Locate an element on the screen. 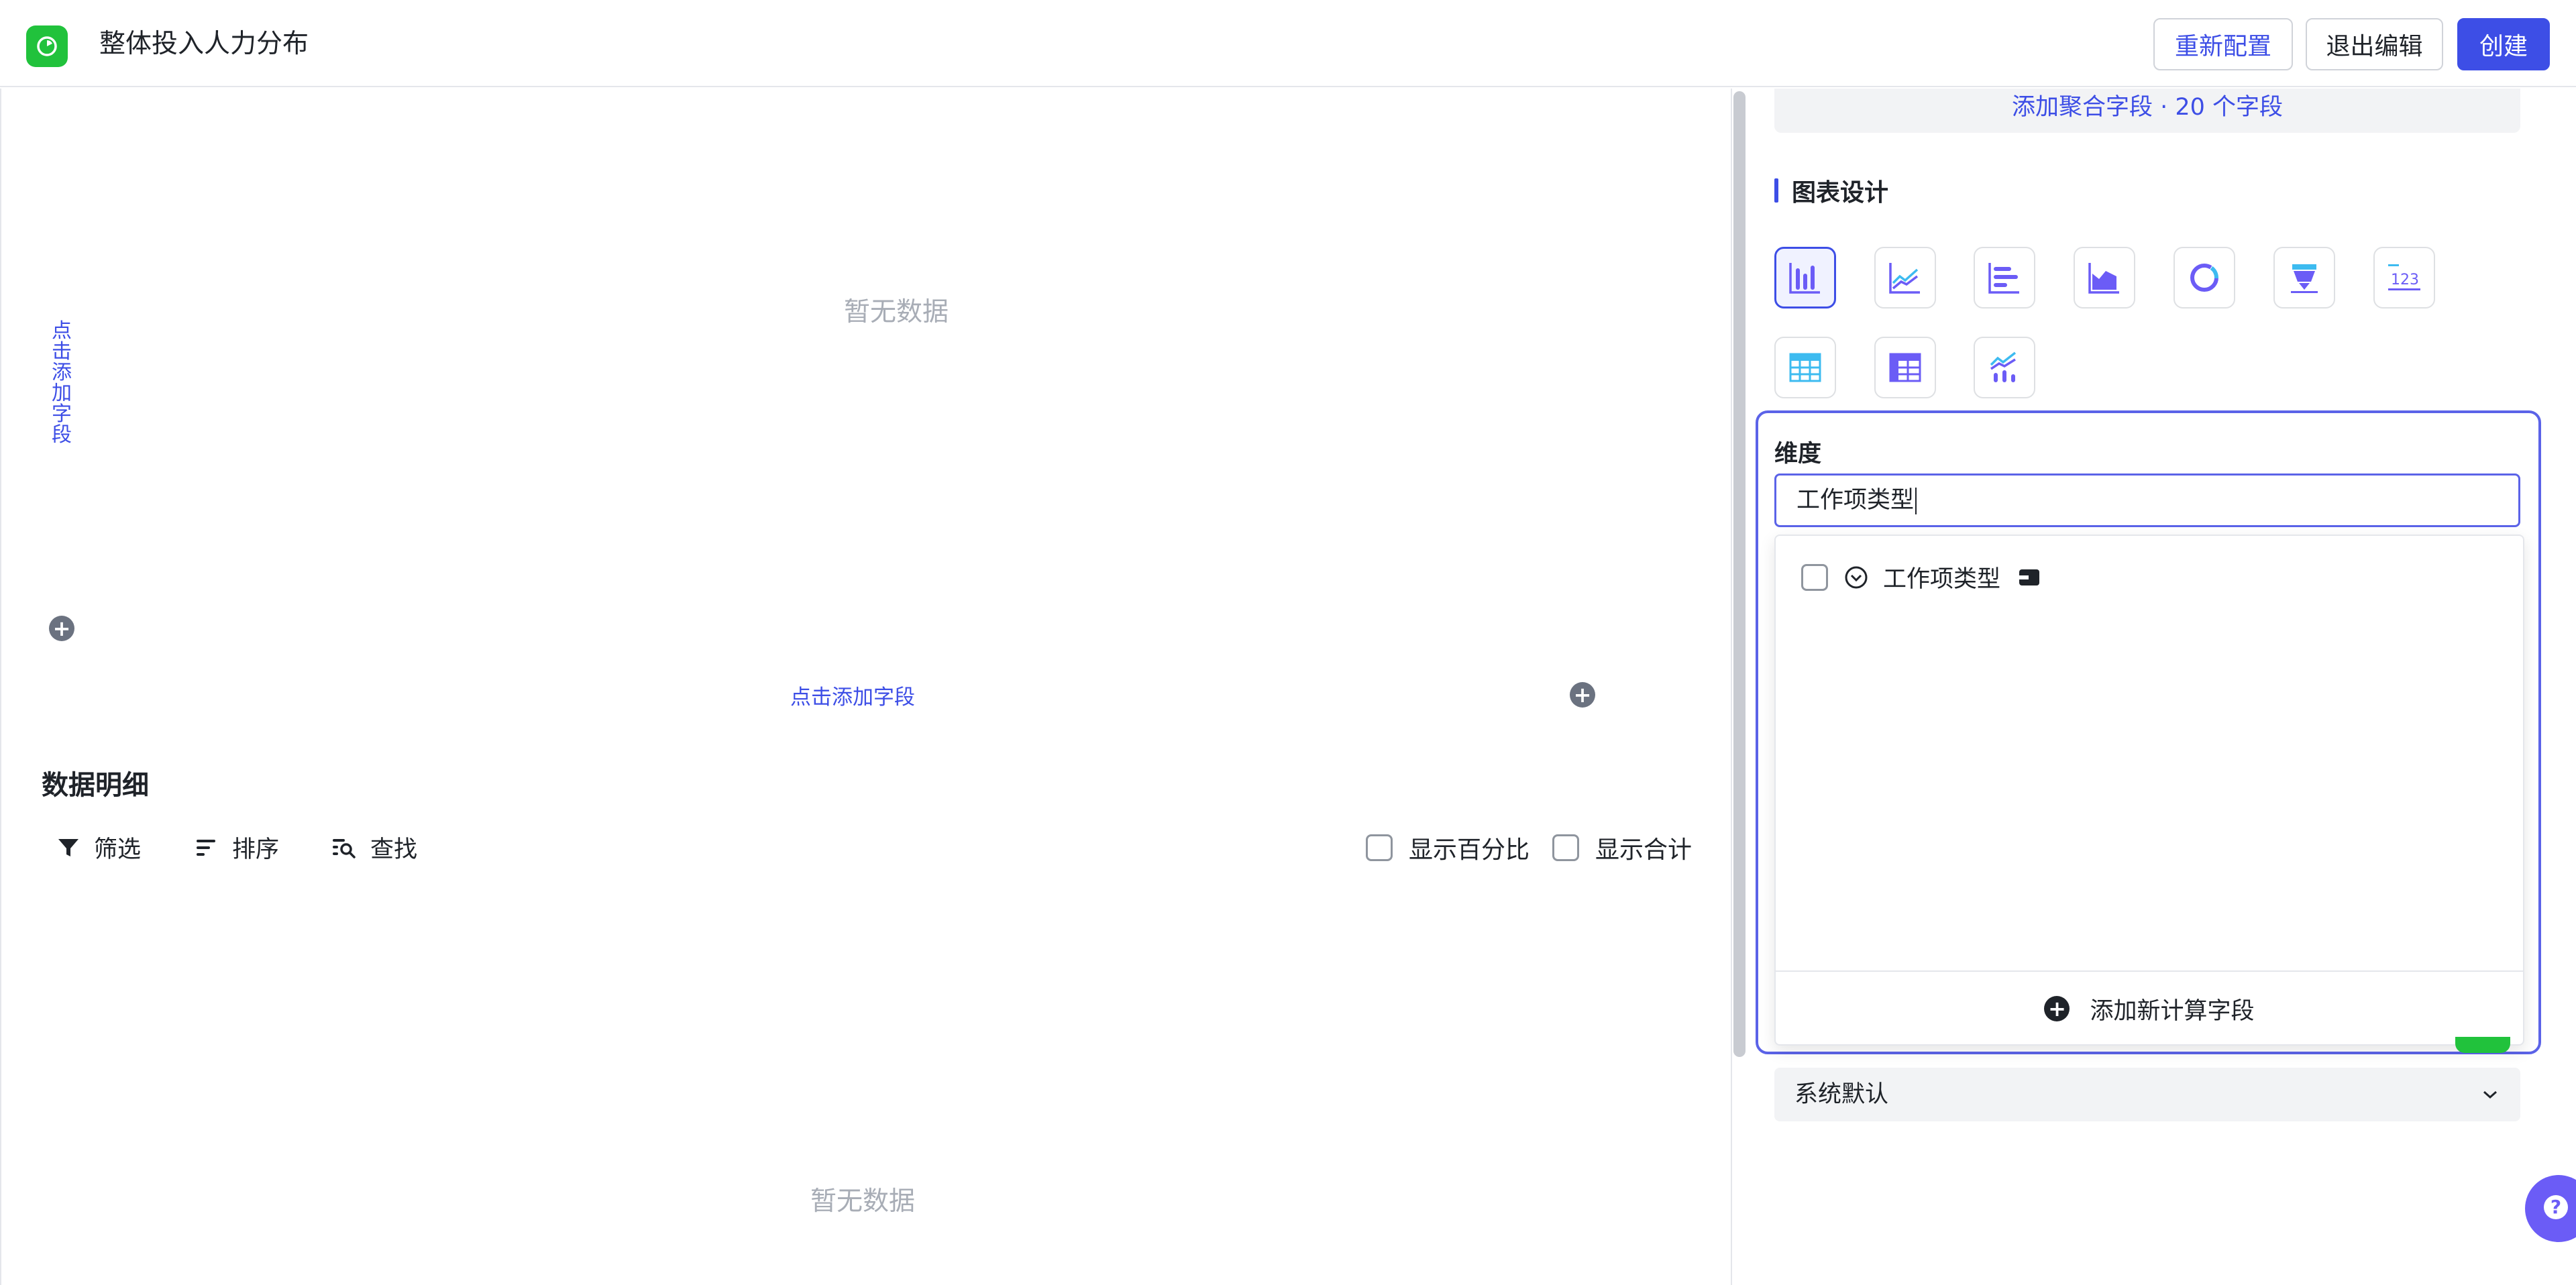 Image resolution: width=2576 pixels, height=1285 pixels. show-percent-checkbox is located at coordinates (1379, 847).